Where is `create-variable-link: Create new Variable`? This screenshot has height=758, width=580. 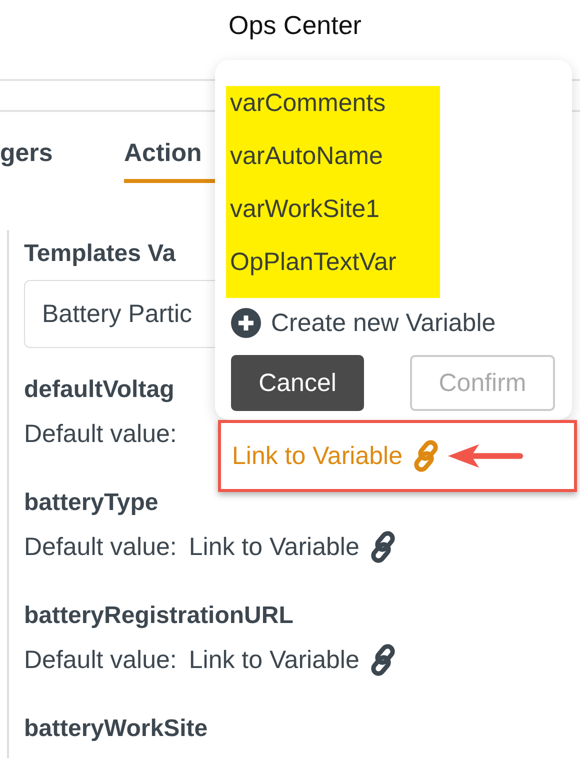 create-variable-link: Create new Variable is located at coordinates (383, 323).